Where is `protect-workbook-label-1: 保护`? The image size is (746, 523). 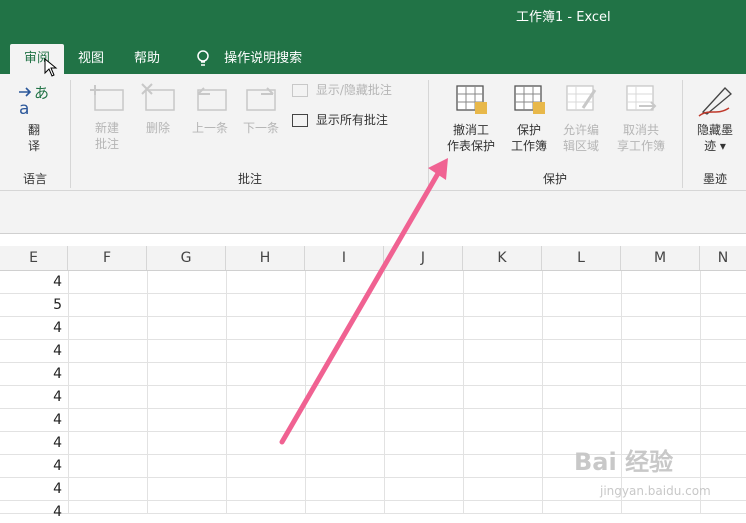
protect-workbook-label-1: 保护 is located at coordinates (528, 130).